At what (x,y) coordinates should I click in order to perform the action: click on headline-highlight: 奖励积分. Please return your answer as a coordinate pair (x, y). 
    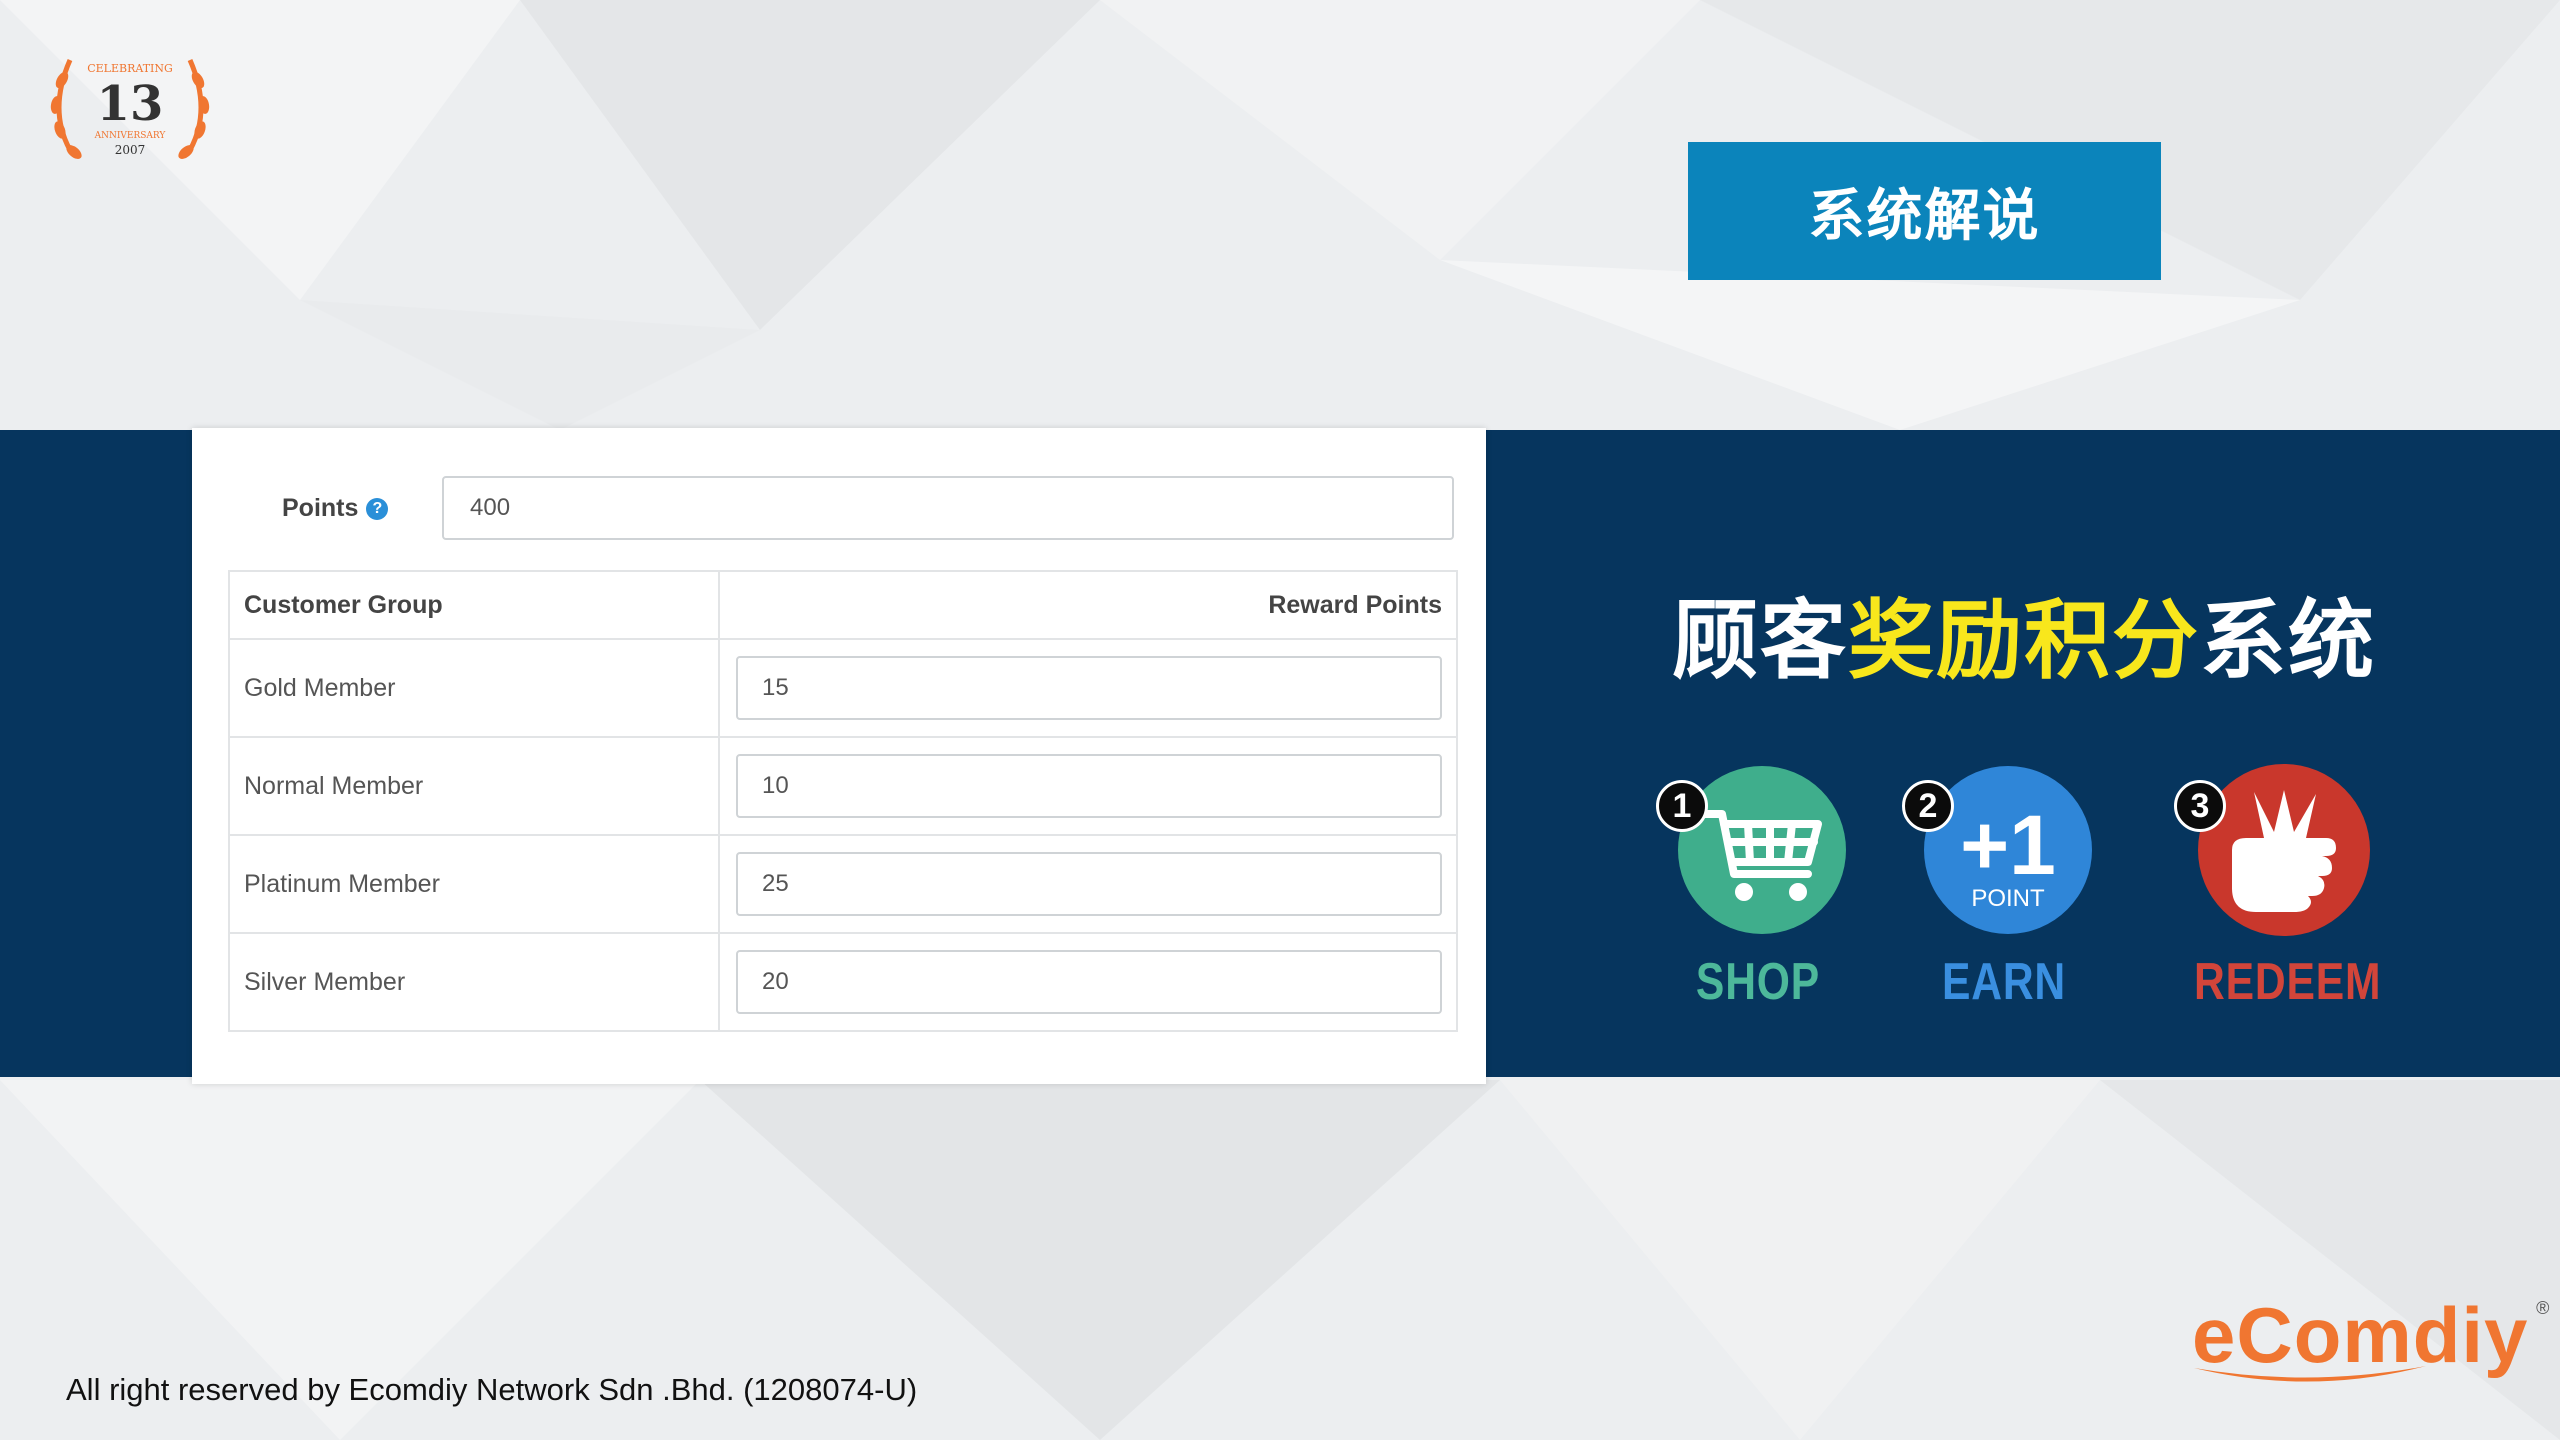
    Looking at the image, I should click on (2024, 641).